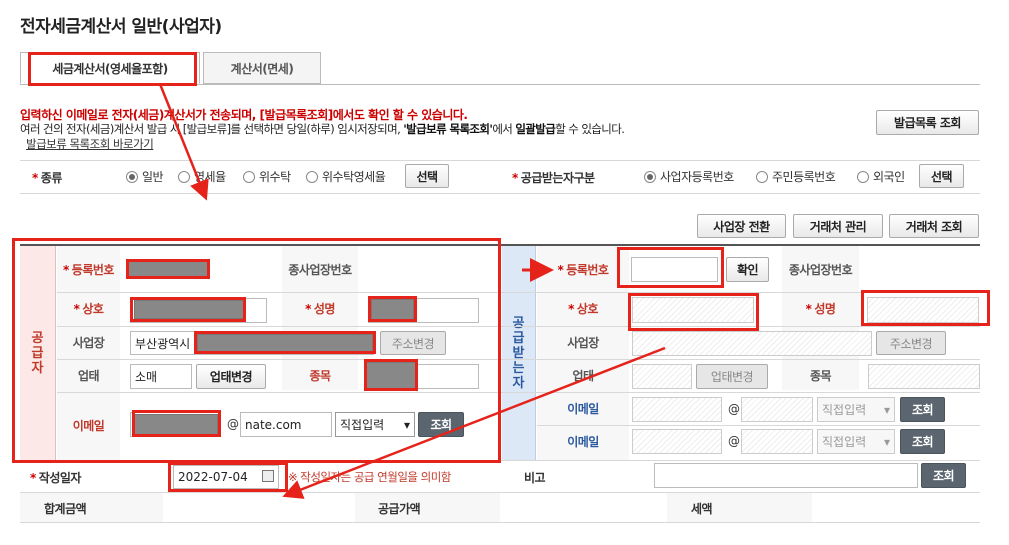 Image resolution: width=1009 pixels, height=545 pixels. What do you see at coordinates (188, 309) in the screenshot?
I see `highlight-company` at bounding box center [188, 309].